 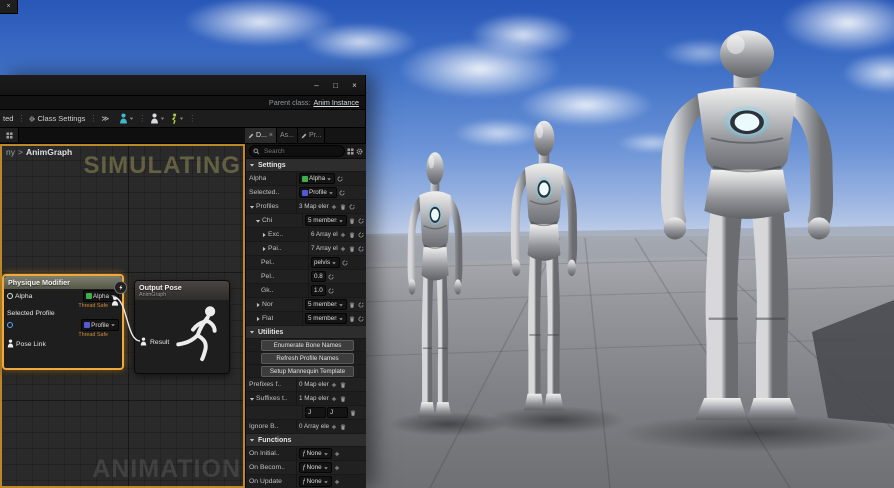 What do you see at coordinates (318, 192) in the screenshot?
I see `value-combo: Profile` at bounding box center [318, 192].